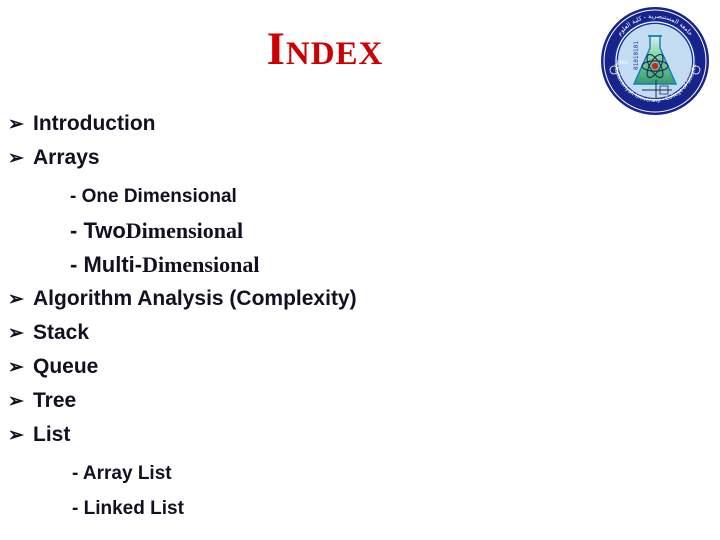 The width and height of the screenshot is (720, 540). What do you see at coordinates (300, 480) in the screenshot?
I see `sublist-item-array-list: - Array List` at bounding box center [300, 480].